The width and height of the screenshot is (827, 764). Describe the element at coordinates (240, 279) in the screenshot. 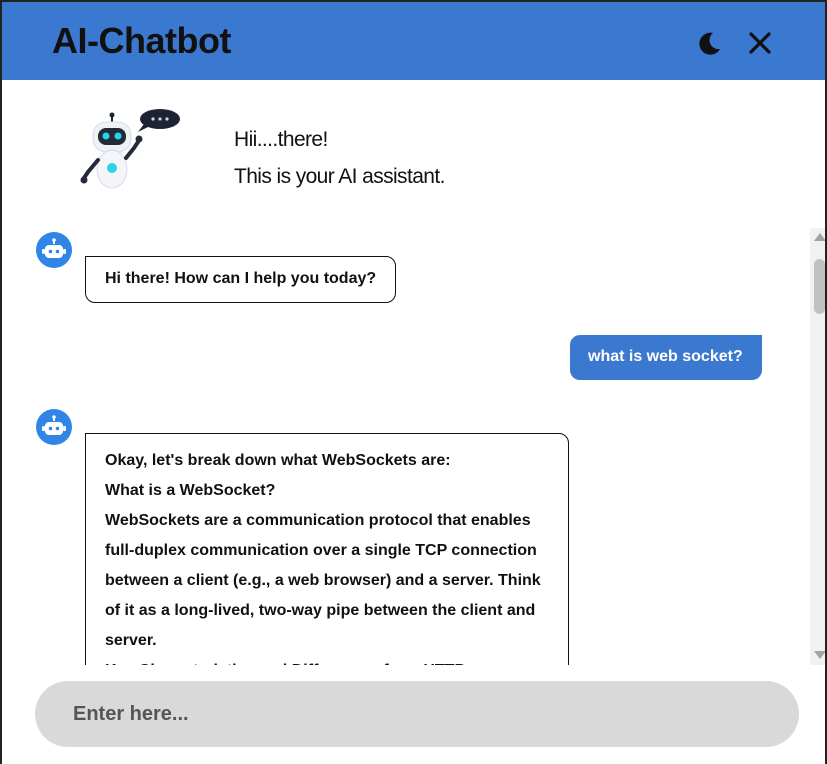

I see `bot-message: Hi there! How can I help you today?` at that location.